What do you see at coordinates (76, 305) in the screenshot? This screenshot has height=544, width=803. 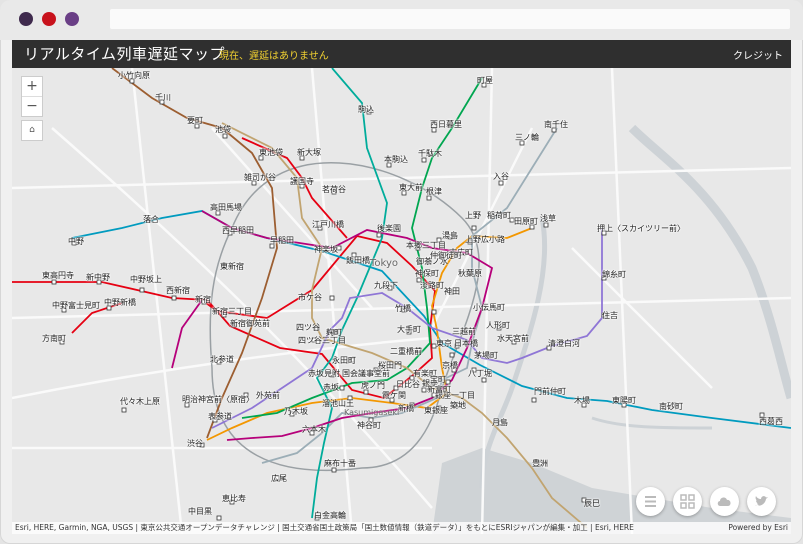 I see `station-label: 中野富士見町` at bounding box center [76, 305].